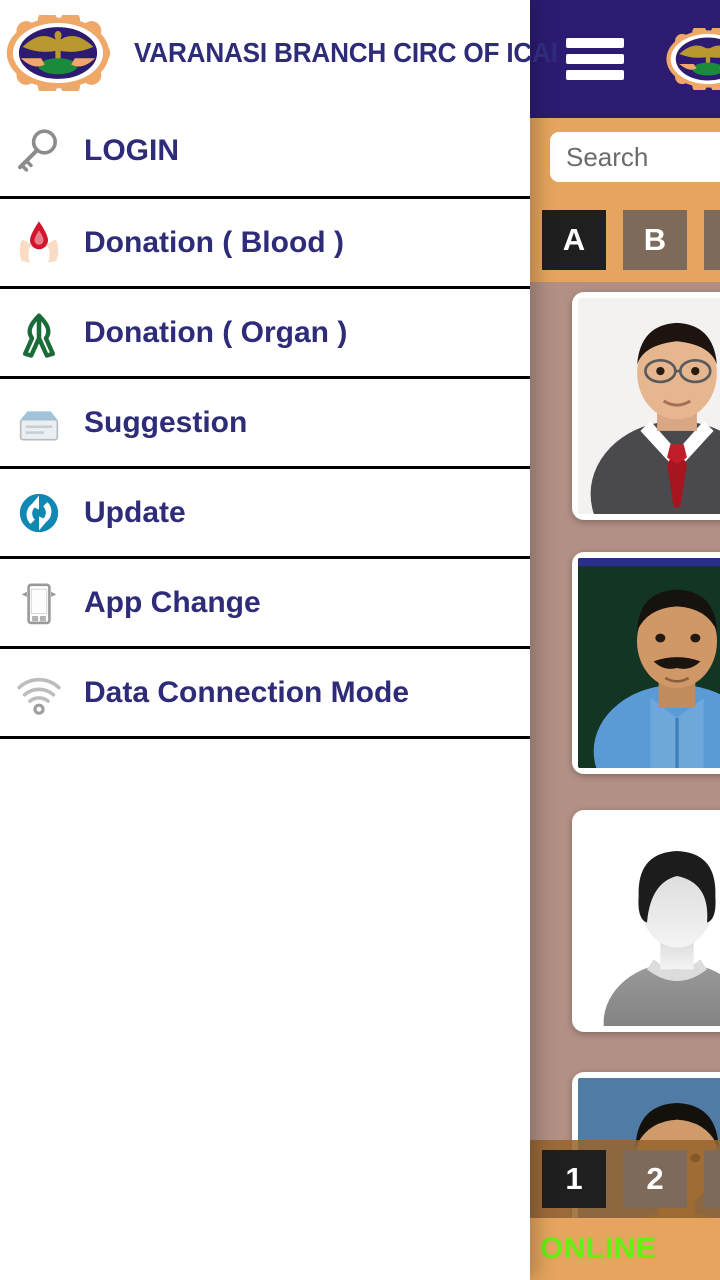 Image resolution: width=720 pixels, height=1280 pixels. Describe the element at coordinates (649, 921) in the screenshot. I see `member-photo-placeholder` at that location.